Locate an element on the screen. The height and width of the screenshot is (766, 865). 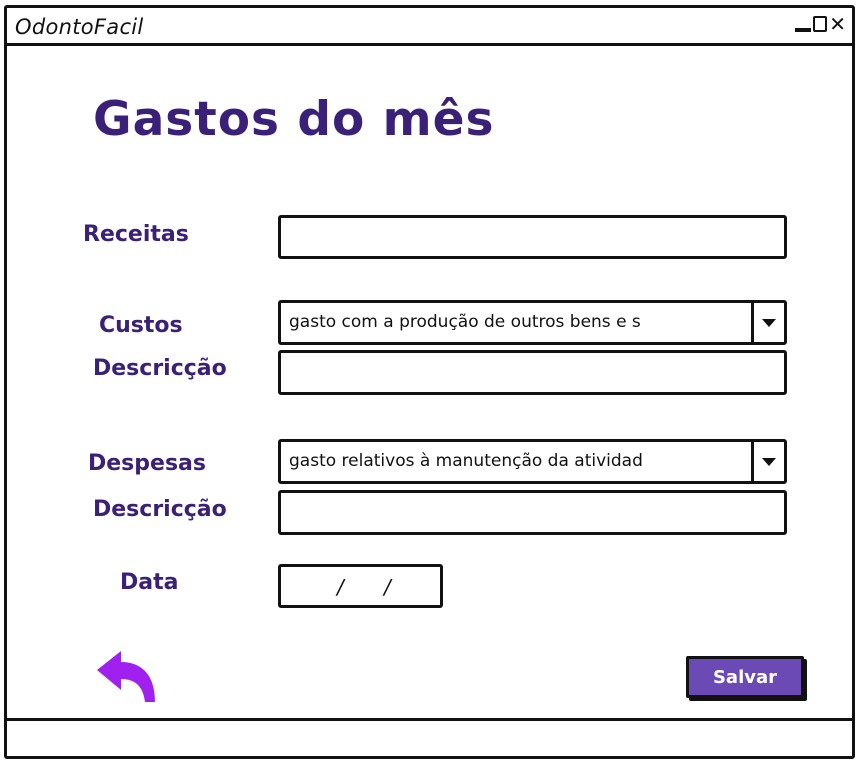
custos-dropdown-button is located at coordinates (767, 322).